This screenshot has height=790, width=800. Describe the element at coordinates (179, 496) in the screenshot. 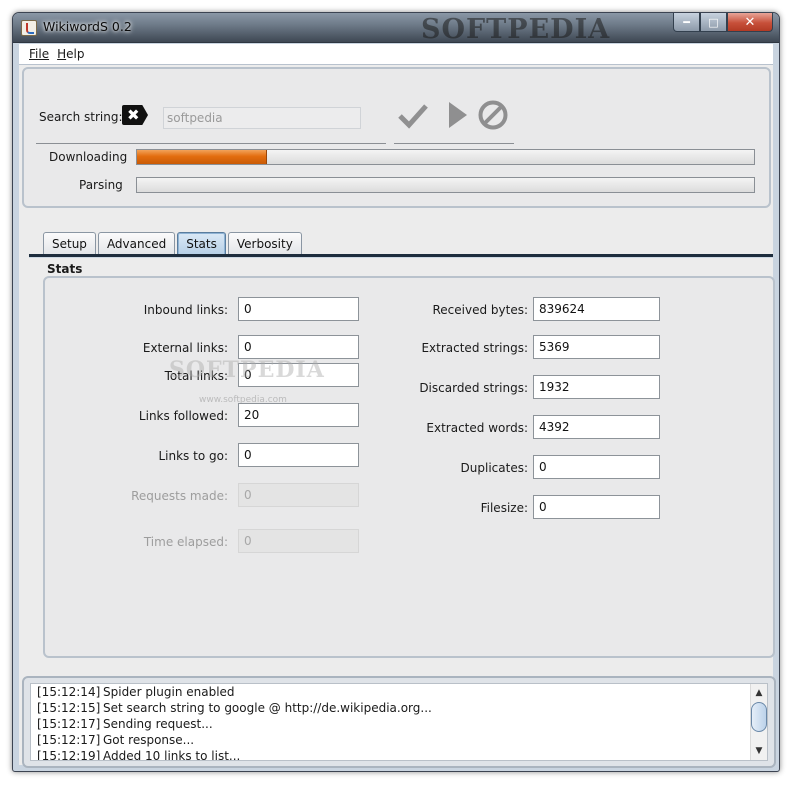

I see `requests-made-label: Requests made:` at that location.